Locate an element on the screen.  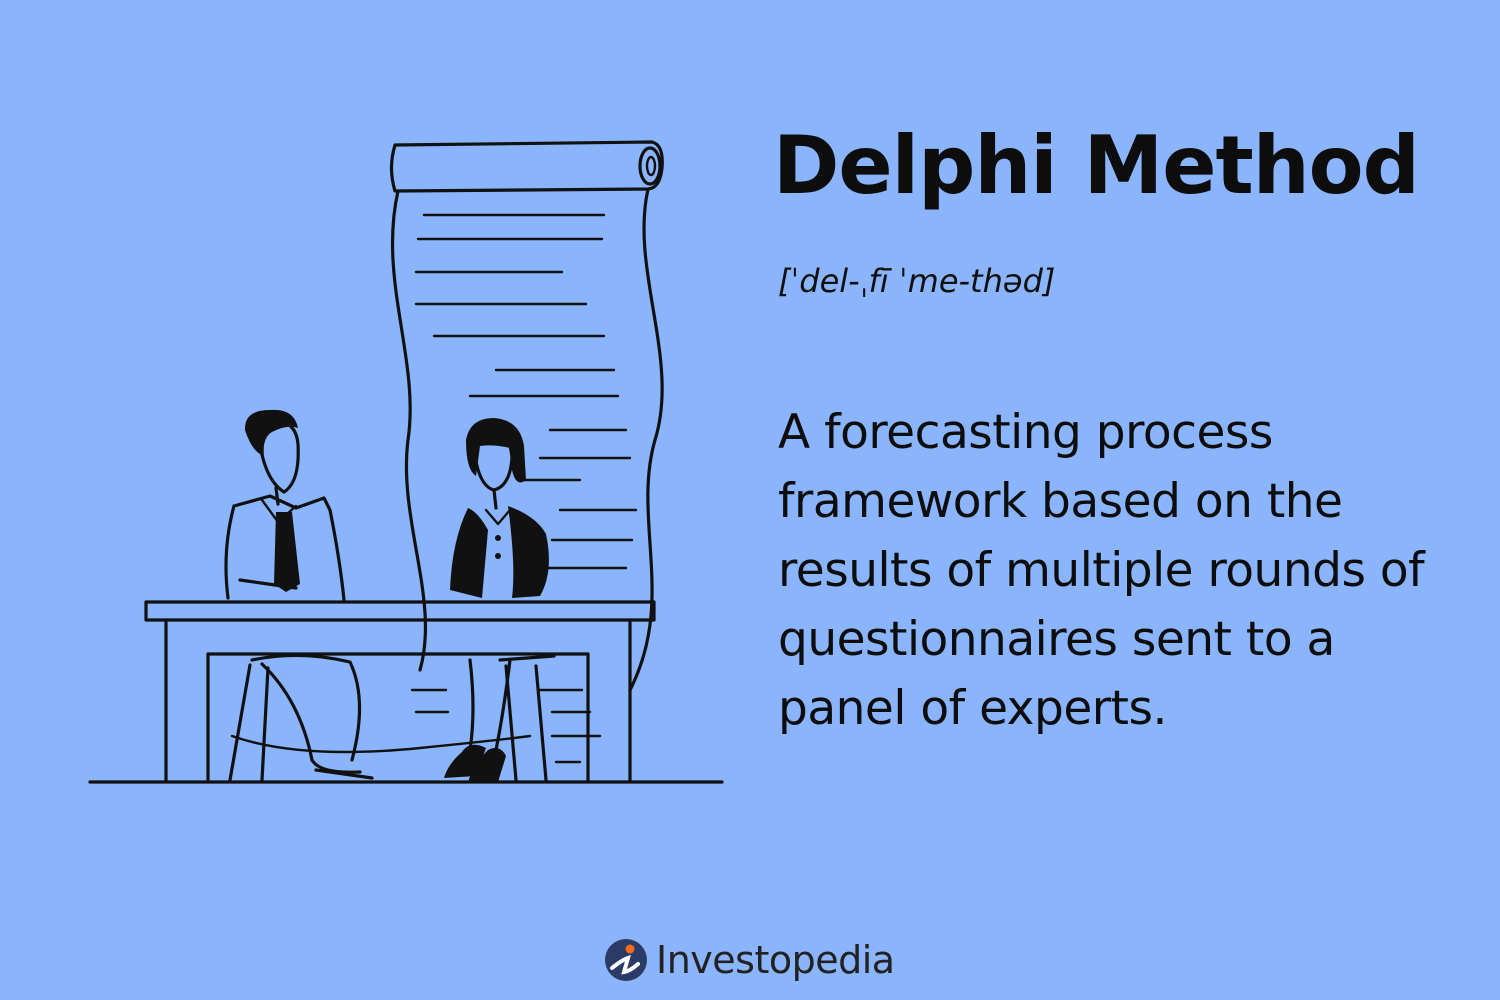
brand-name: Investopedia is located at coordinates (775, 960).